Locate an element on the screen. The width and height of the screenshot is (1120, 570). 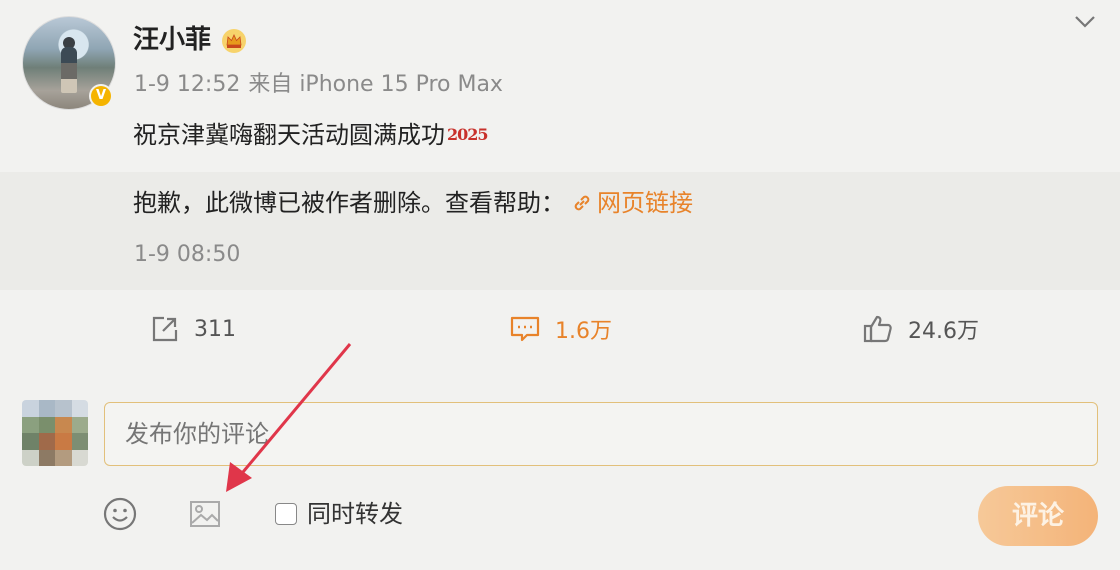
web-link-label: 网页链接 is located at coordinates (645, 203).